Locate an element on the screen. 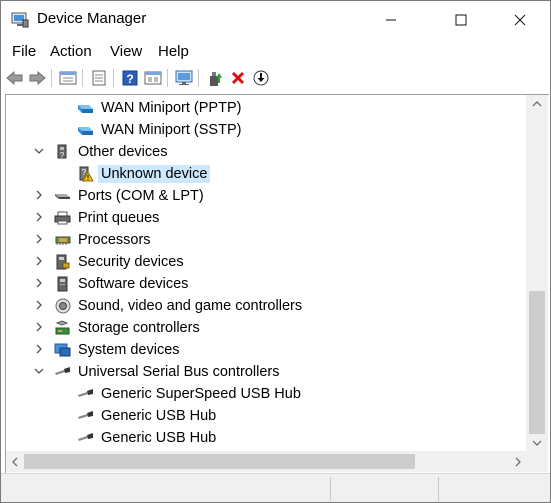 The height and width of the screenshot is (503, 551). scan-hardware-button is located at coordinates (184, 78).